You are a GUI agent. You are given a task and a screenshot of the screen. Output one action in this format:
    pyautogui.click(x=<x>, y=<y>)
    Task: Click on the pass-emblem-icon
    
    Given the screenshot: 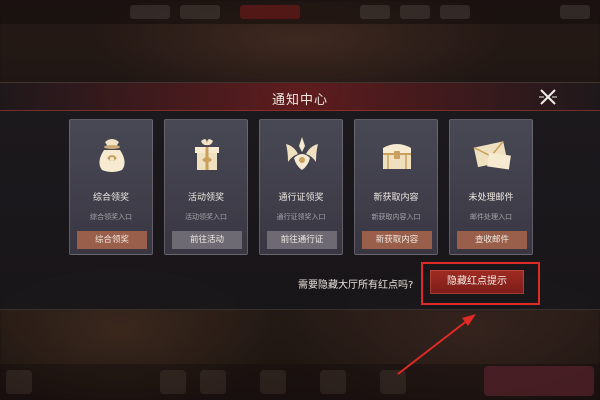 What is the action you would take?
    pyautogui.click(x=302, y=154)
    